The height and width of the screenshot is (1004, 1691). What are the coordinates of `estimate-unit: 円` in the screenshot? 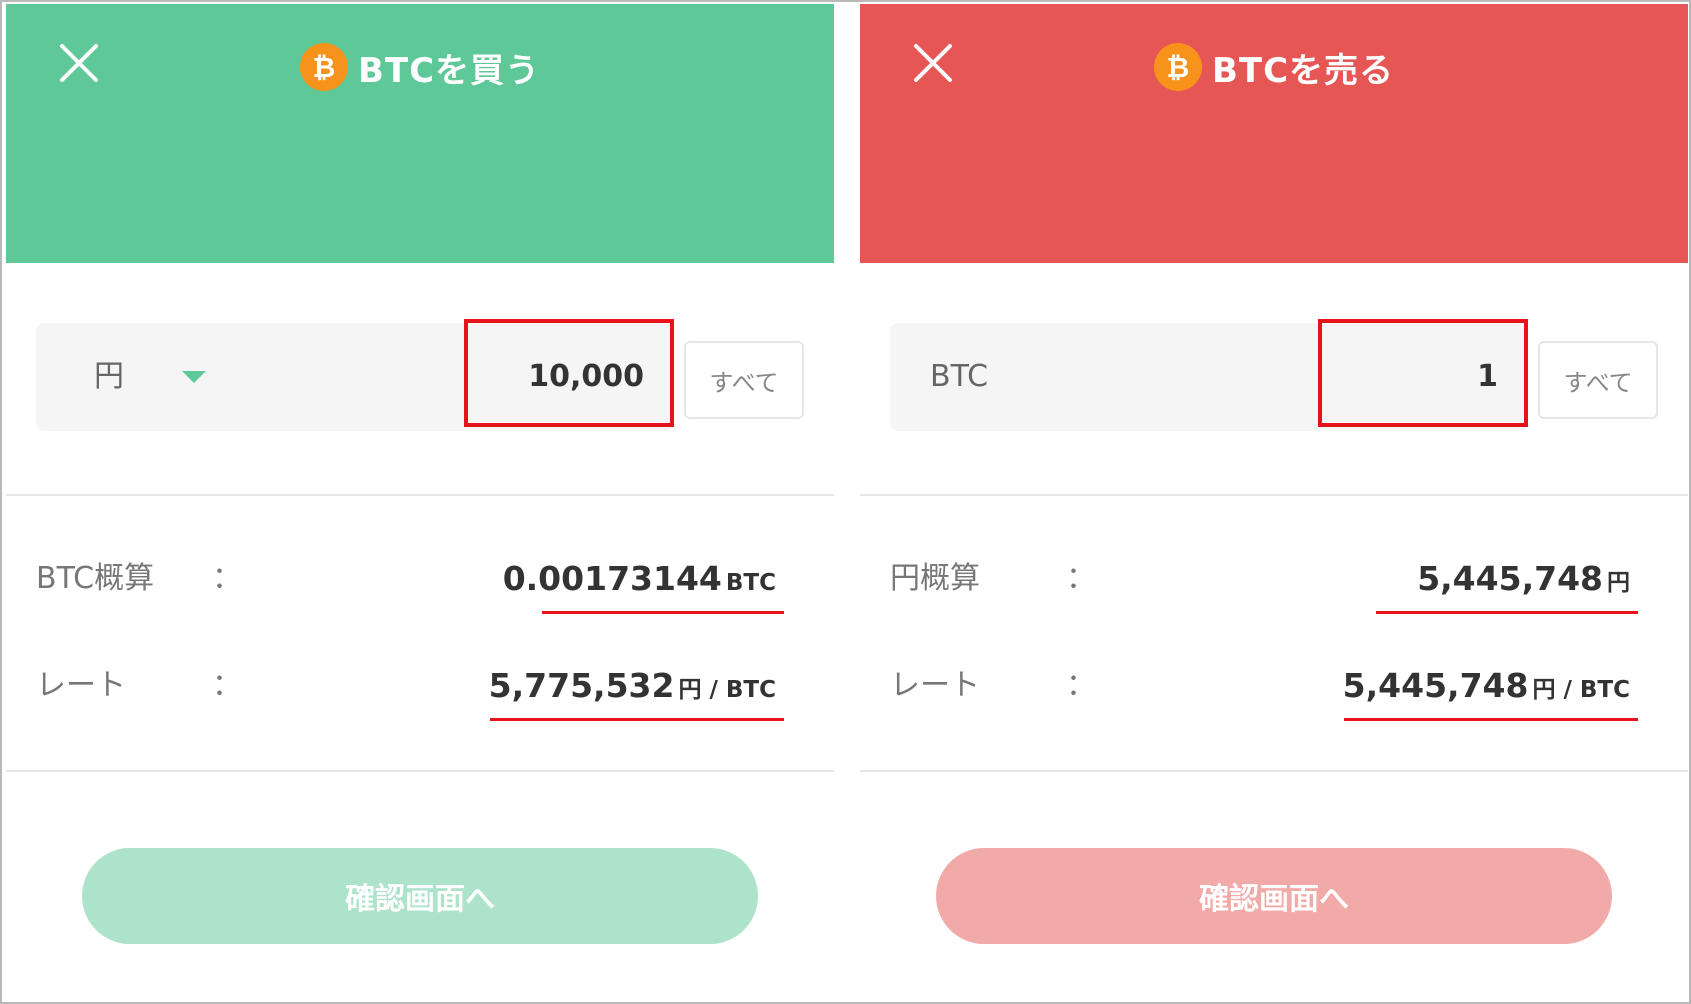 It's located at (1618, 583).